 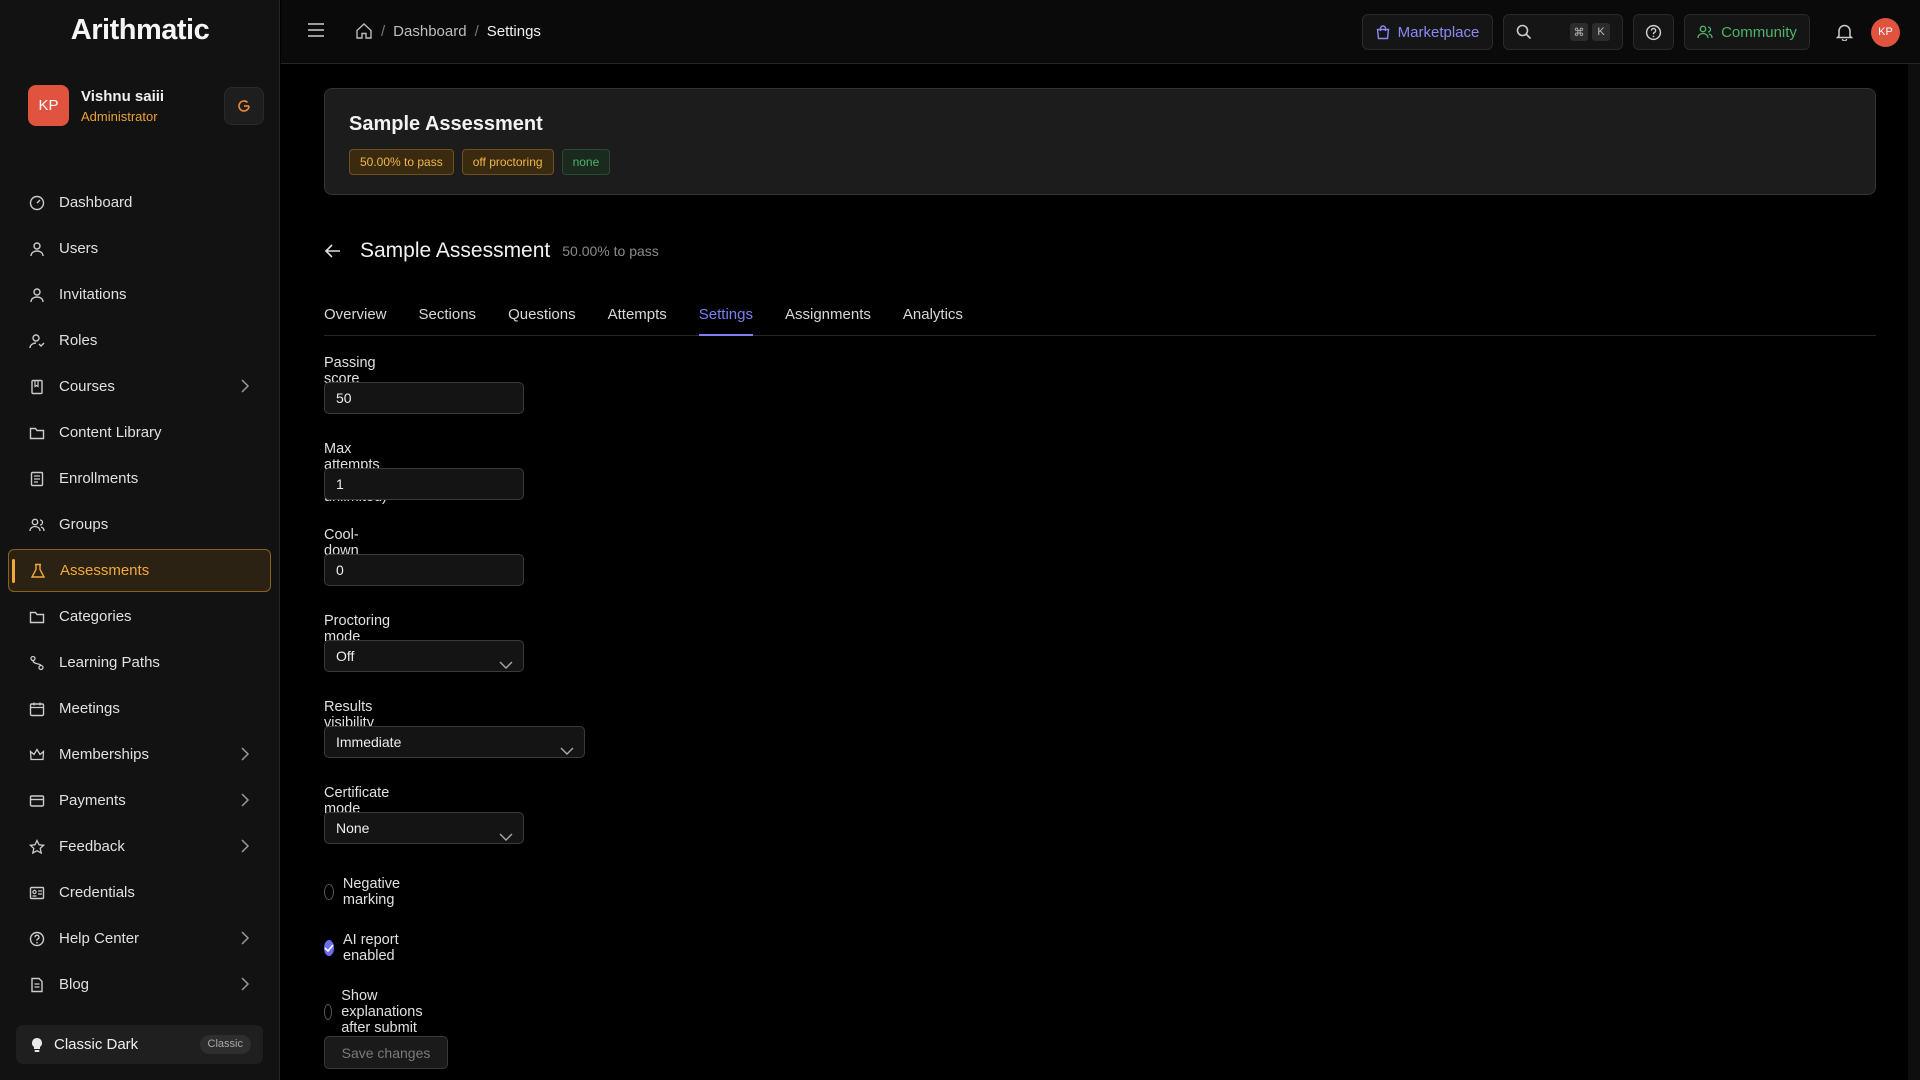 I want to click on roles-icon, so click(x=37, y=341).